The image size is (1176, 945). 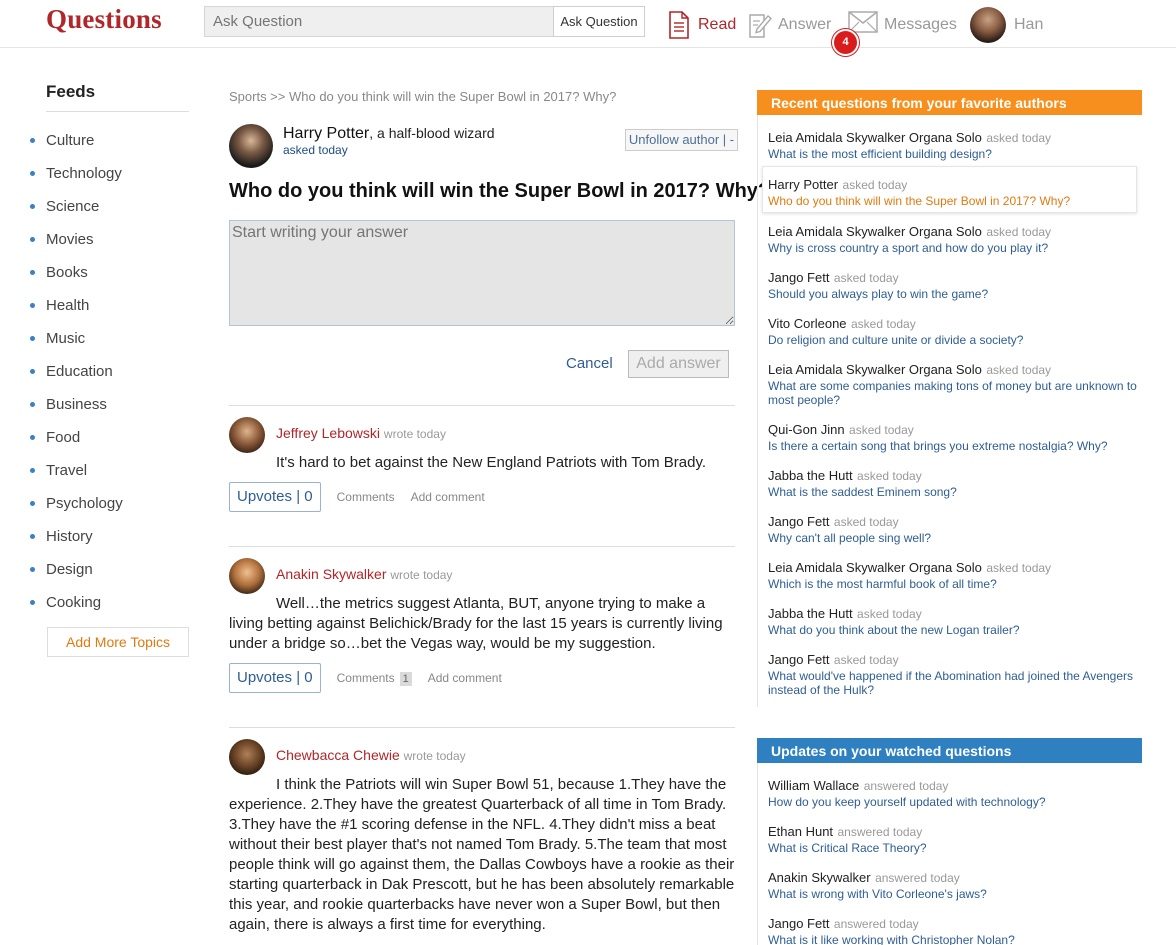 I want to click on author-name: Vito Corleone, so click(x=807, y=323).